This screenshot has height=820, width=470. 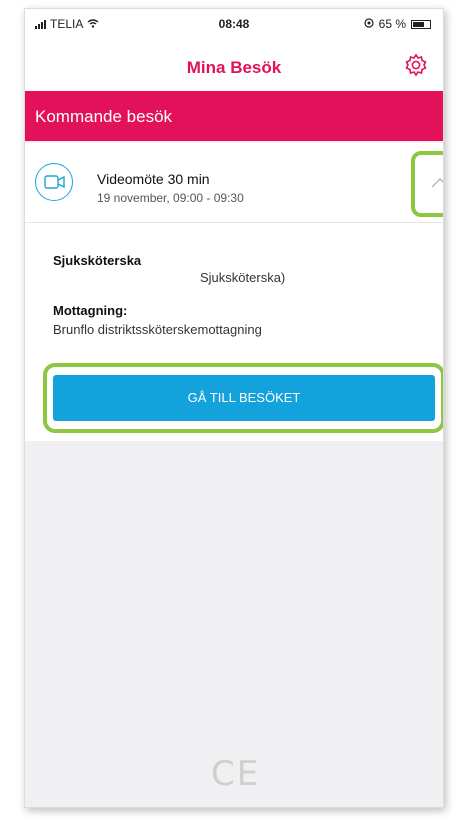 I want to click on battery-icon, so click(x=421, y=24).